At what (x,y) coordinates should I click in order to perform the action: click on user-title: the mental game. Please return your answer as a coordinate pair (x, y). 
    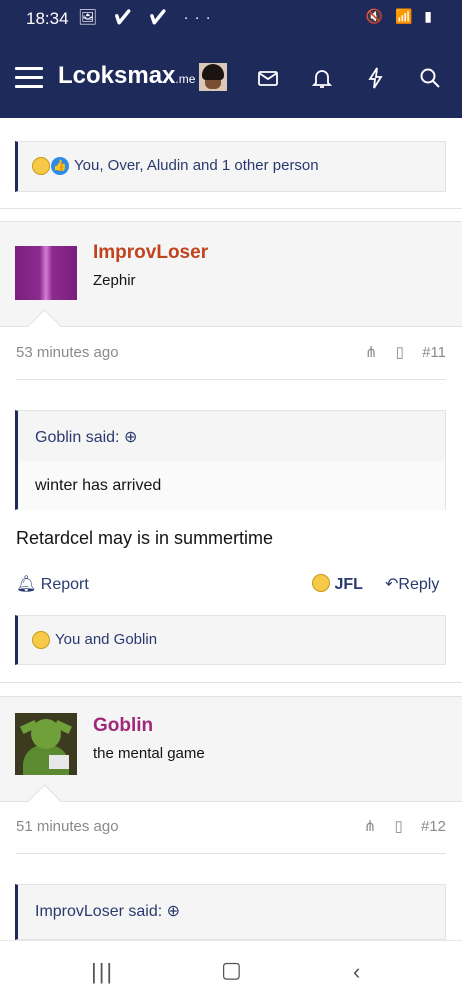
    Looking at the image, I should click on (149, 753).